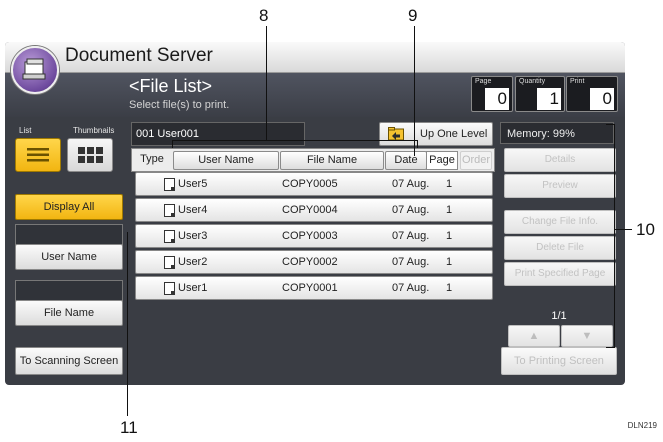 Image resolution: width=663 pixels, height=442 pixels. I want to click on to-scanning-screen-button: To Scanning Screen, so click(69, 361).